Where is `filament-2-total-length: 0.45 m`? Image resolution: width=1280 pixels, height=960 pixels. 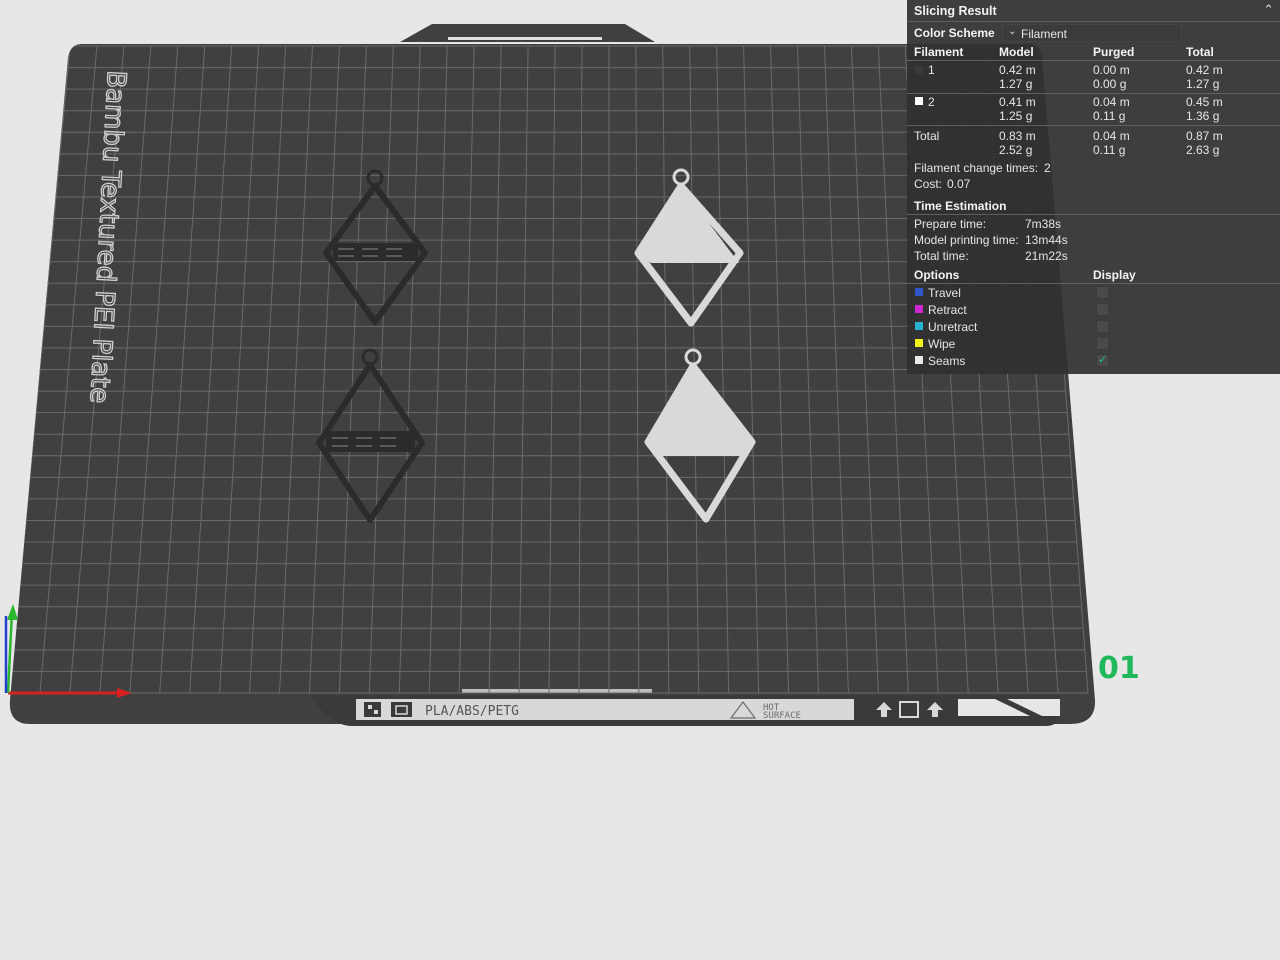 filament-2-total-length: 0.45 m is located at coordinates (1204, 102).